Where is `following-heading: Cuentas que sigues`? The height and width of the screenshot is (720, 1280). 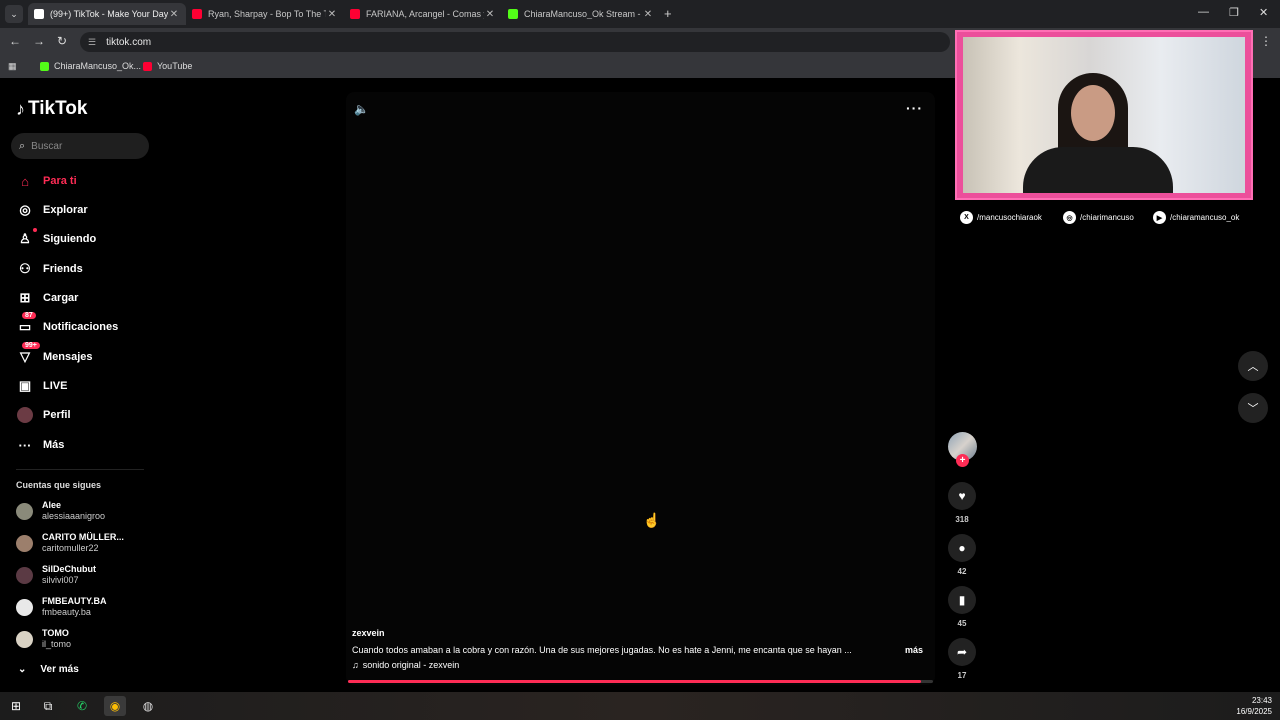
following-heading: Cuentas que sigues is located at coordinates (59, 485).